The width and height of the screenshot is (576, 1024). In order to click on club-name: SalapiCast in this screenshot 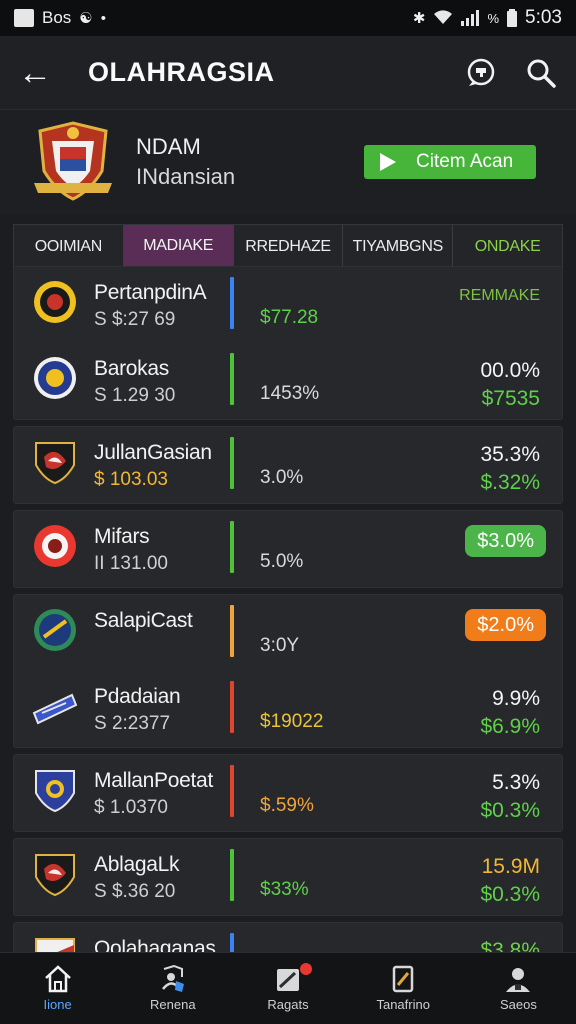, I will do `click(143, 620)`.